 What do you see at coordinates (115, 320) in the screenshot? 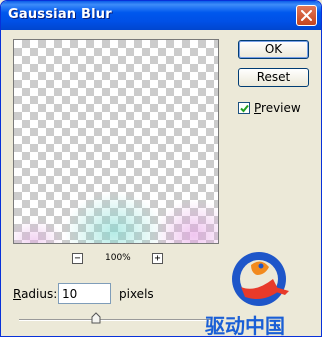
I see `radius-slider-track` at bounding box center [115, 320].